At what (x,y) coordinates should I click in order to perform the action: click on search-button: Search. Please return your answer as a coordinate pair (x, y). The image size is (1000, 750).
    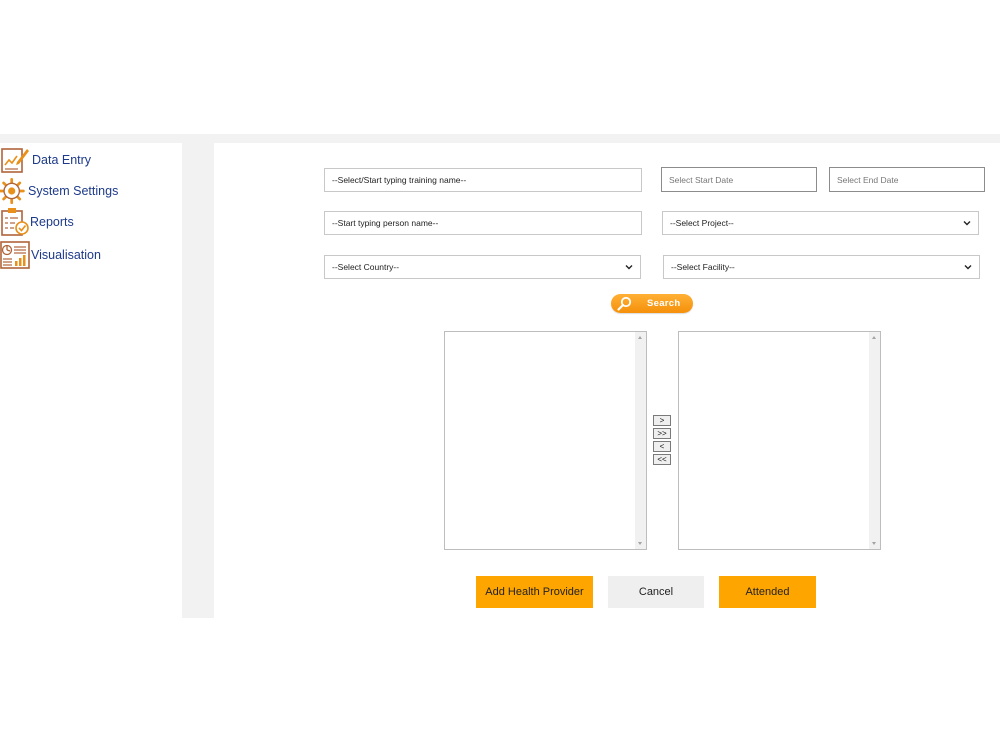
    Looking at the image, I should click on (652, 303).